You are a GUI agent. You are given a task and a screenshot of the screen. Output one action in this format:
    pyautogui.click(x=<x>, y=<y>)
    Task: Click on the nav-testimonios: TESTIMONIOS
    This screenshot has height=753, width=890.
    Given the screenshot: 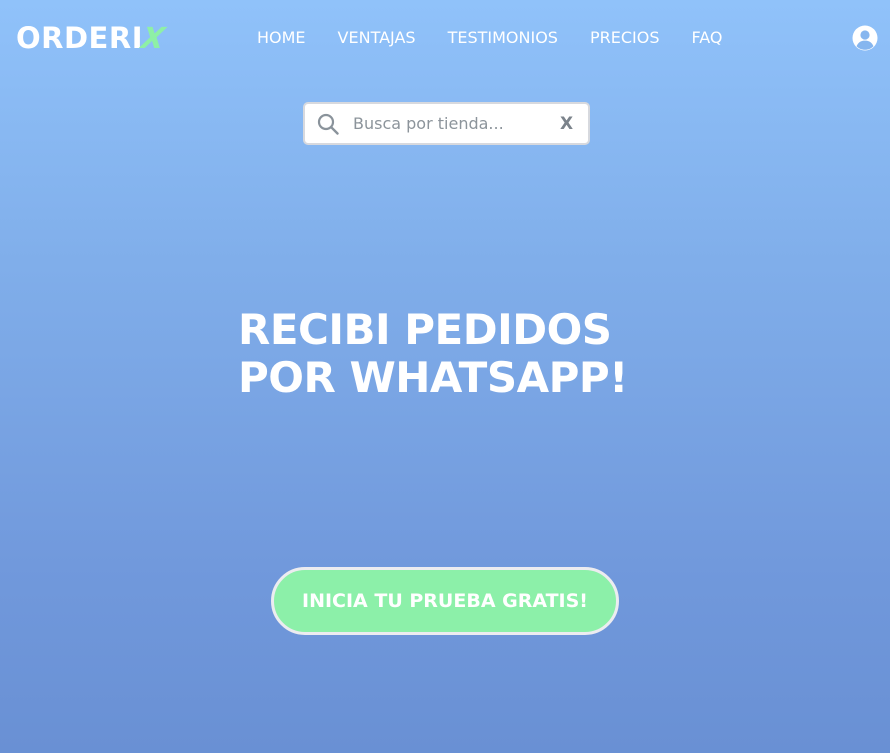 What is the action you would take?
    pyautogui.click(x=503, y=38)
    